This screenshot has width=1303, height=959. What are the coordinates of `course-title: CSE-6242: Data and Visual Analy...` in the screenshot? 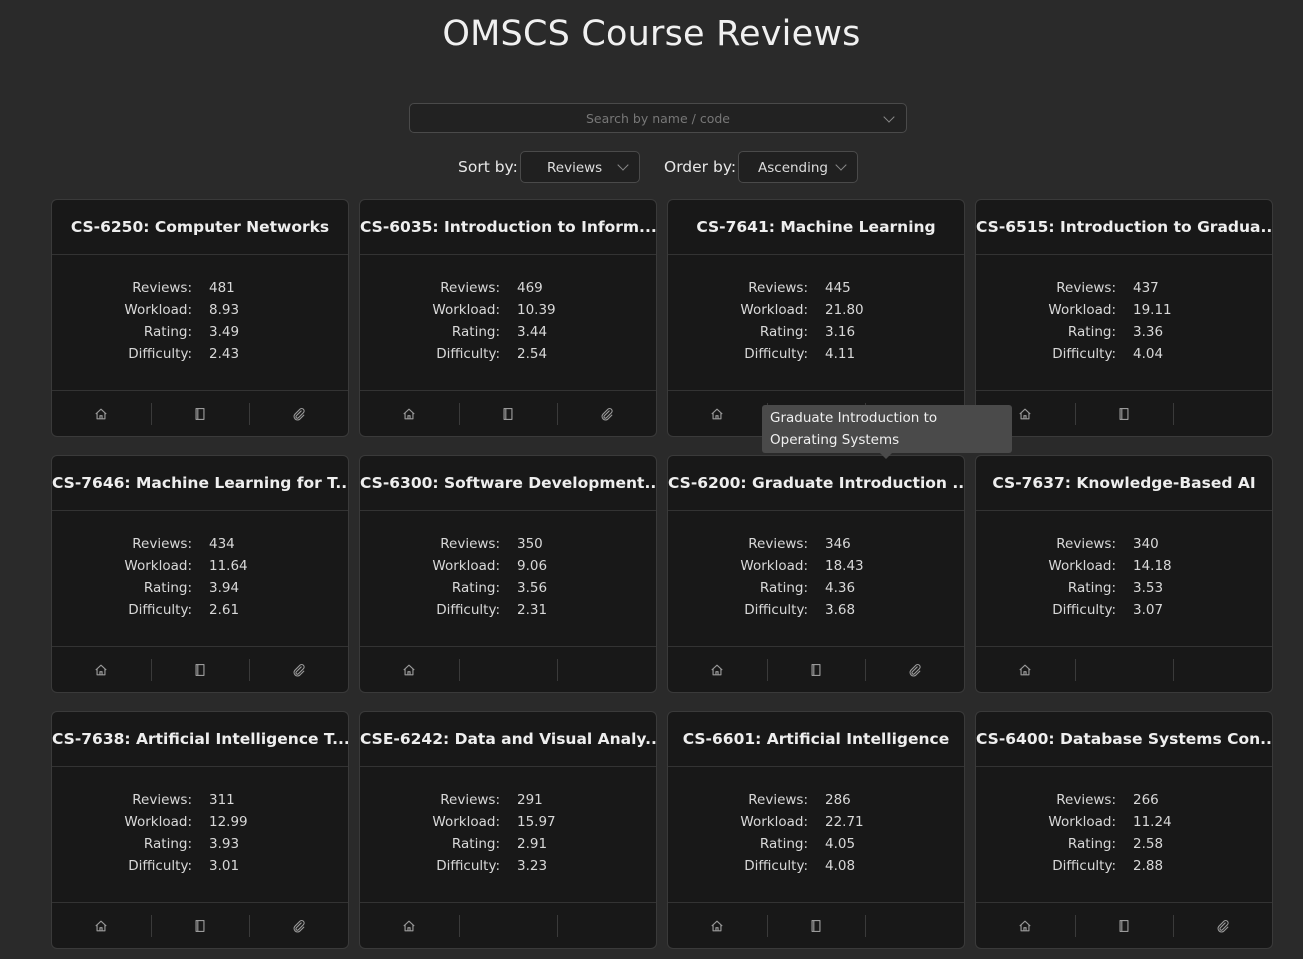 It's located at (508, 739).